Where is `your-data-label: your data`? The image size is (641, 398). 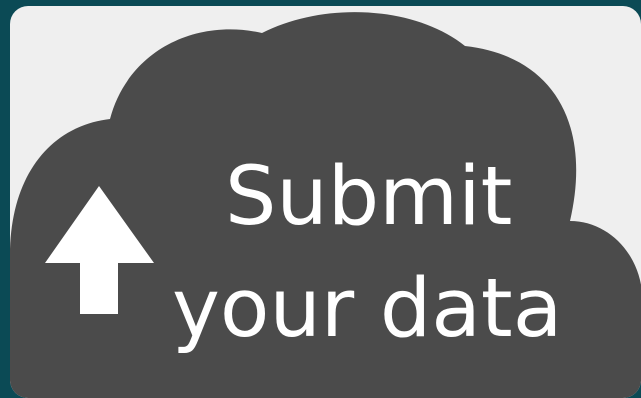 your-data-label: your data is located at coordinates (367, 309).